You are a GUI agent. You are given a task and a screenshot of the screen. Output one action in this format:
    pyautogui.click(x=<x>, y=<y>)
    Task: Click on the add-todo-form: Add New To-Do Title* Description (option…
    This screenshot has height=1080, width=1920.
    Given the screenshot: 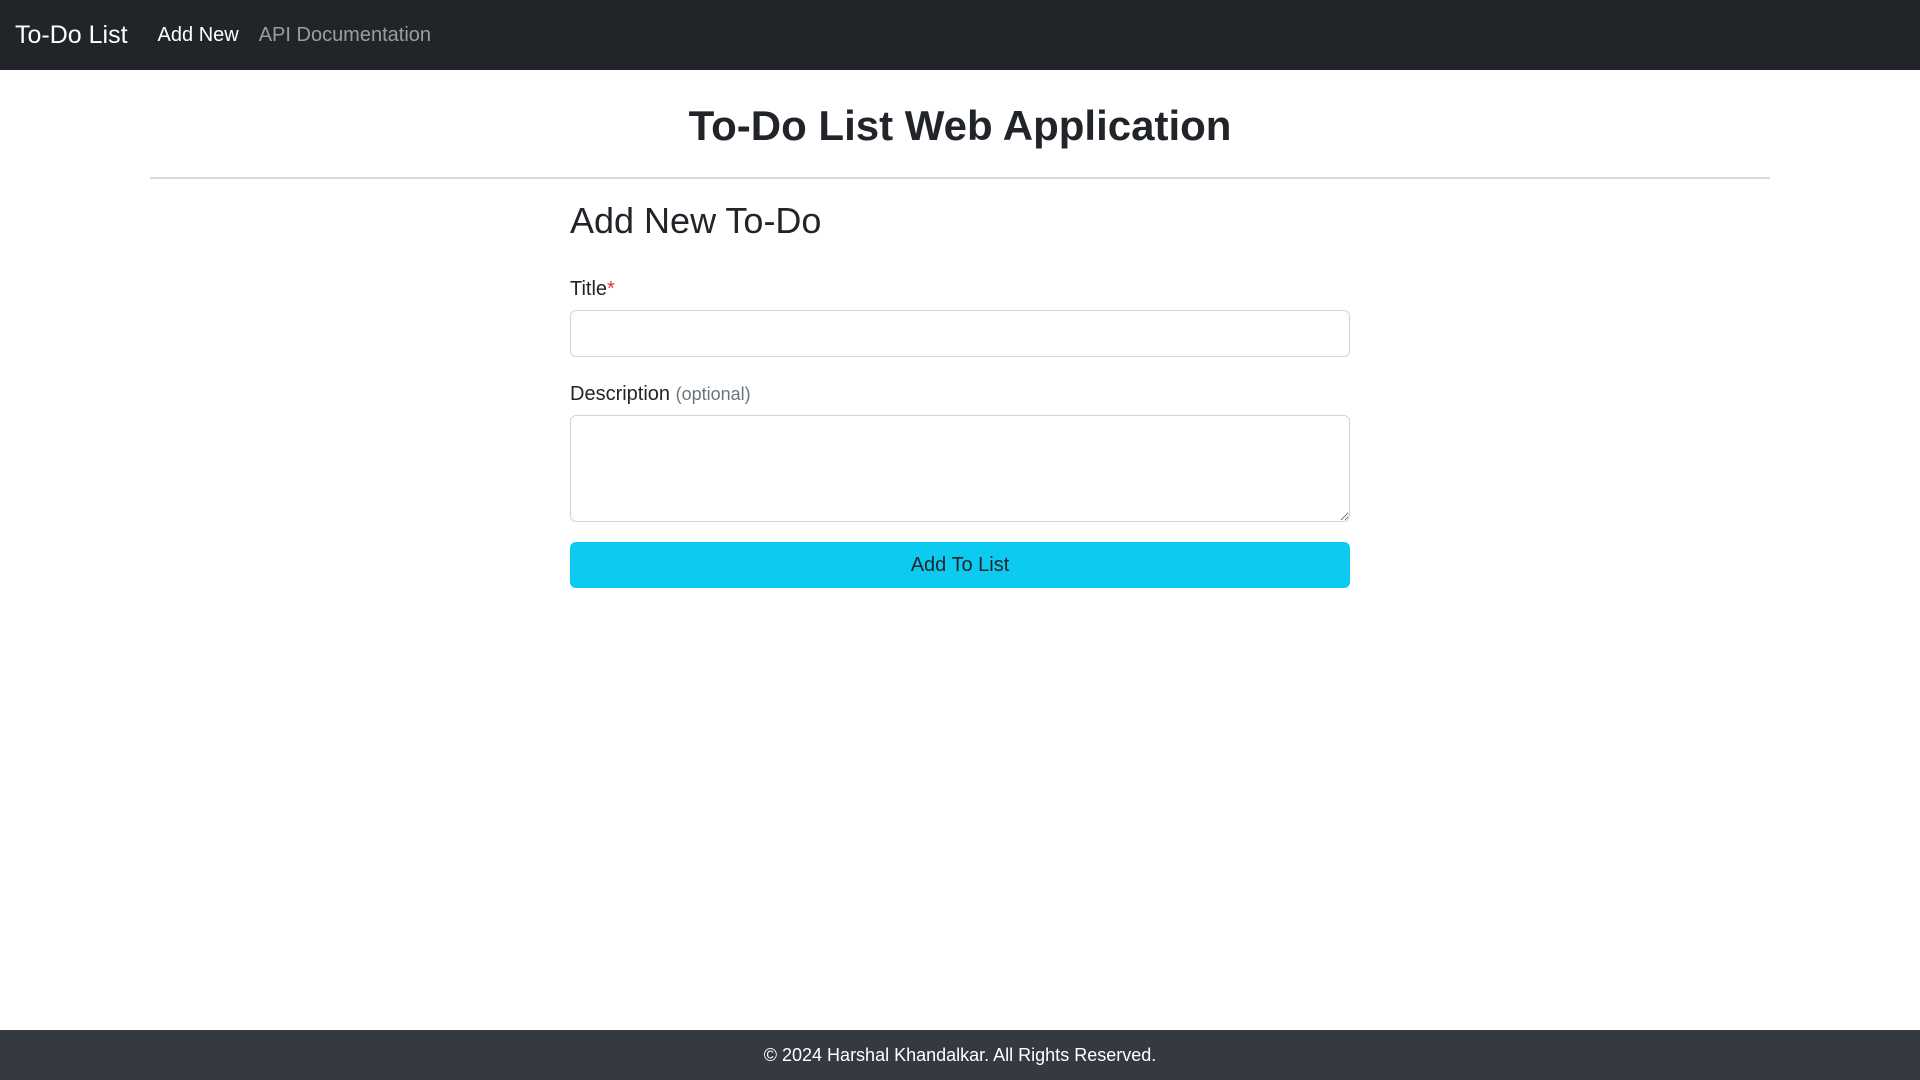 What is the action you would take?
    pyautogui.click(x=960, y=393)
    